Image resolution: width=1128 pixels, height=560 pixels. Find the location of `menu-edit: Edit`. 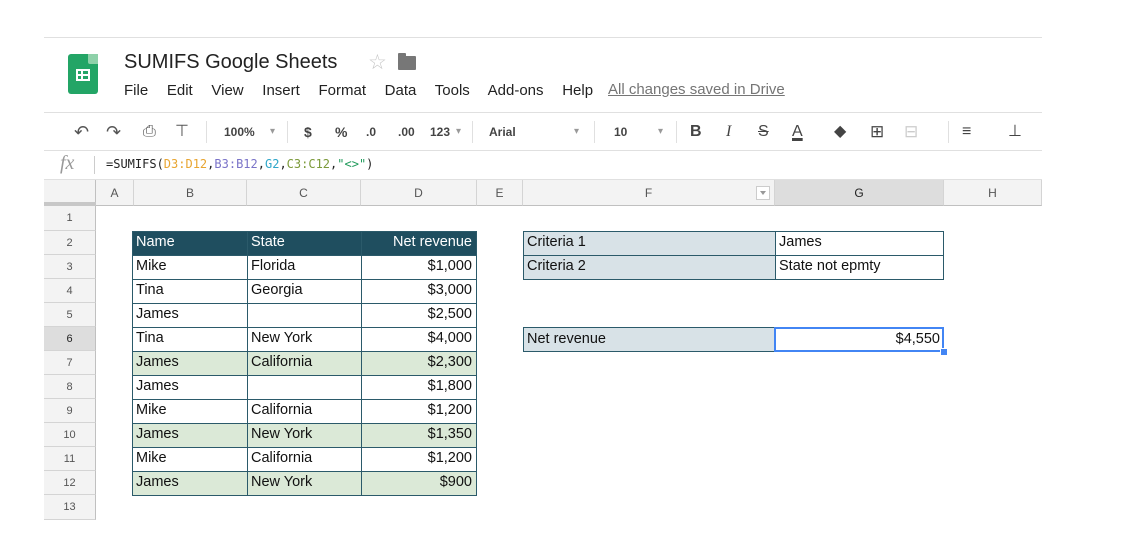

menu-edit: Edit is located at coordinates (180, 90).